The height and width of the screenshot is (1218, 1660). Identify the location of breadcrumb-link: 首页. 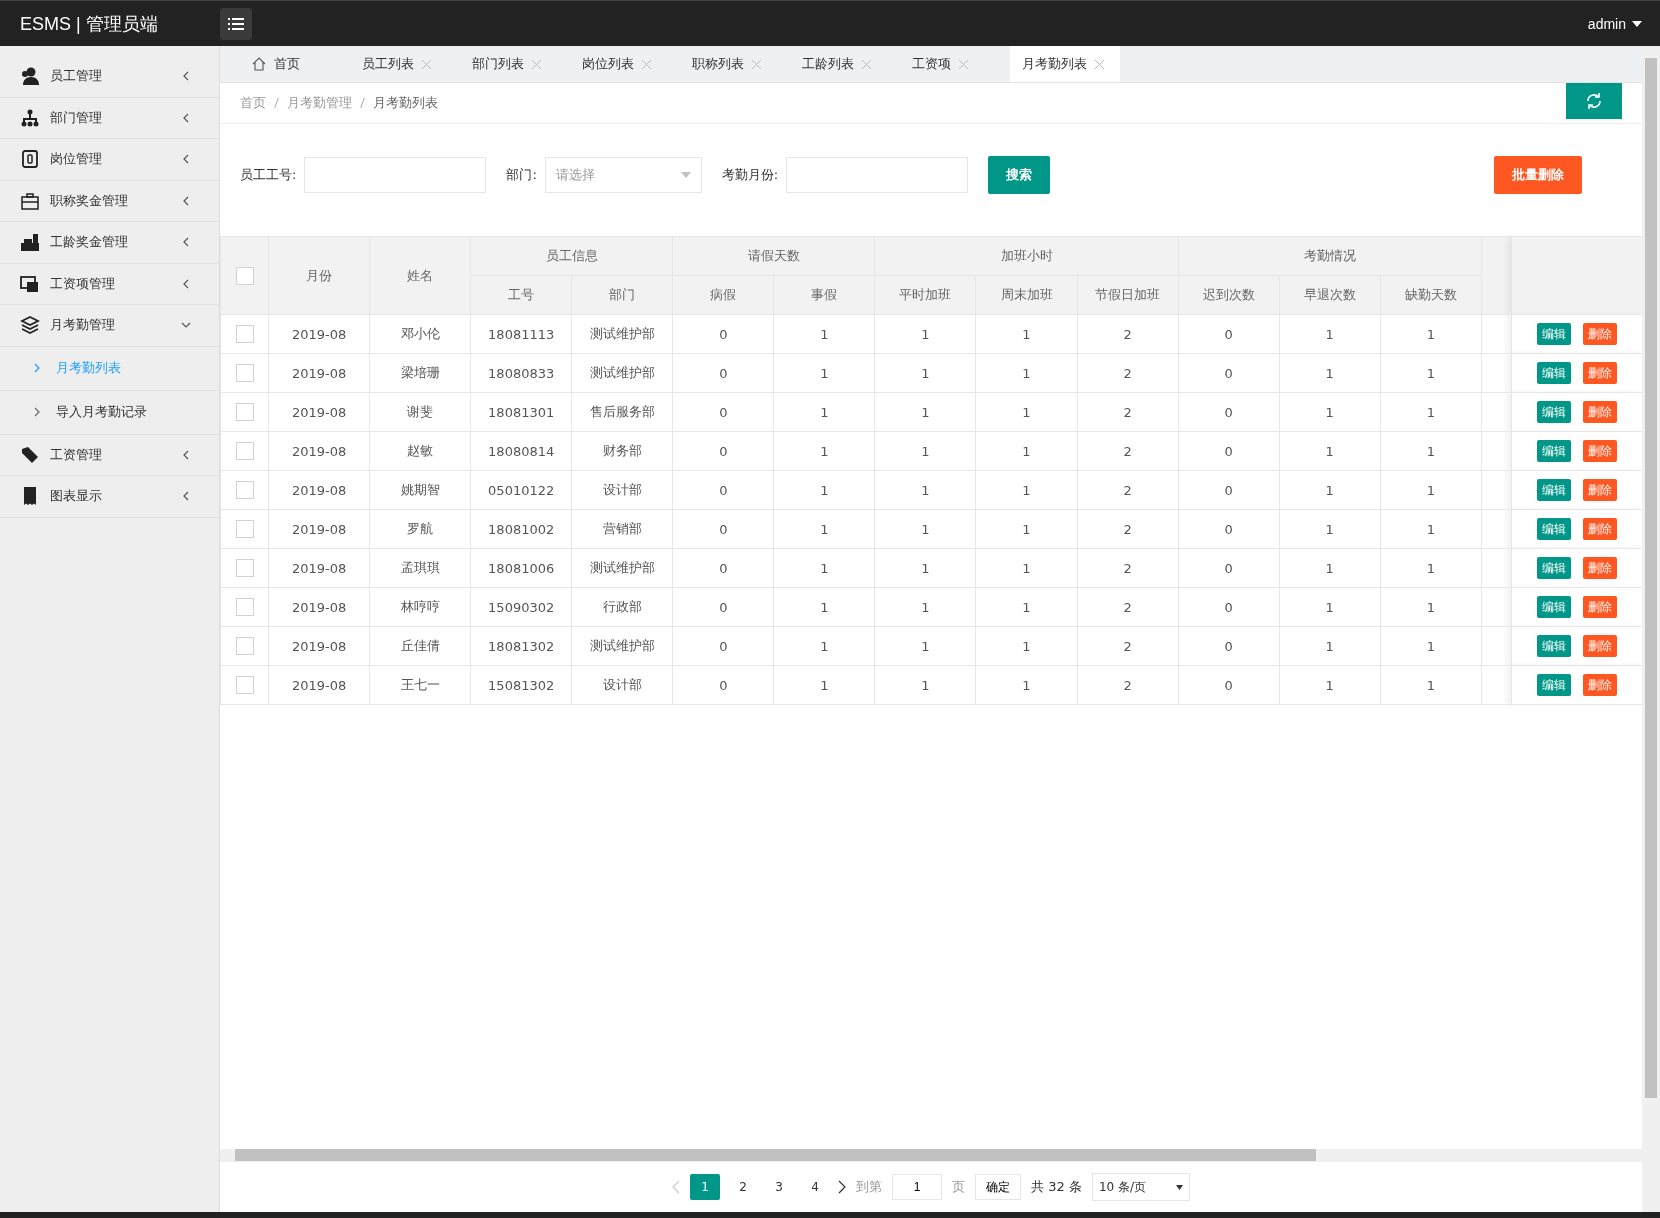
(253, 103).